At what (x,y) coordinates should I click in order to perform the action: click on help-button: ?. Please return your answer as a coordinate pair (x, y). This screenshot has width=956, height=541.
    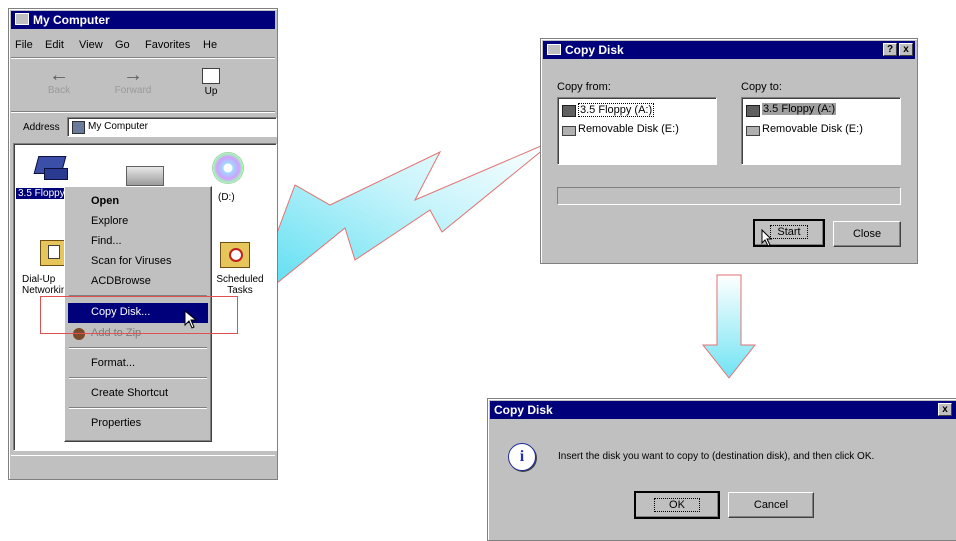
    Looking at the image, I should click on (890, 49).